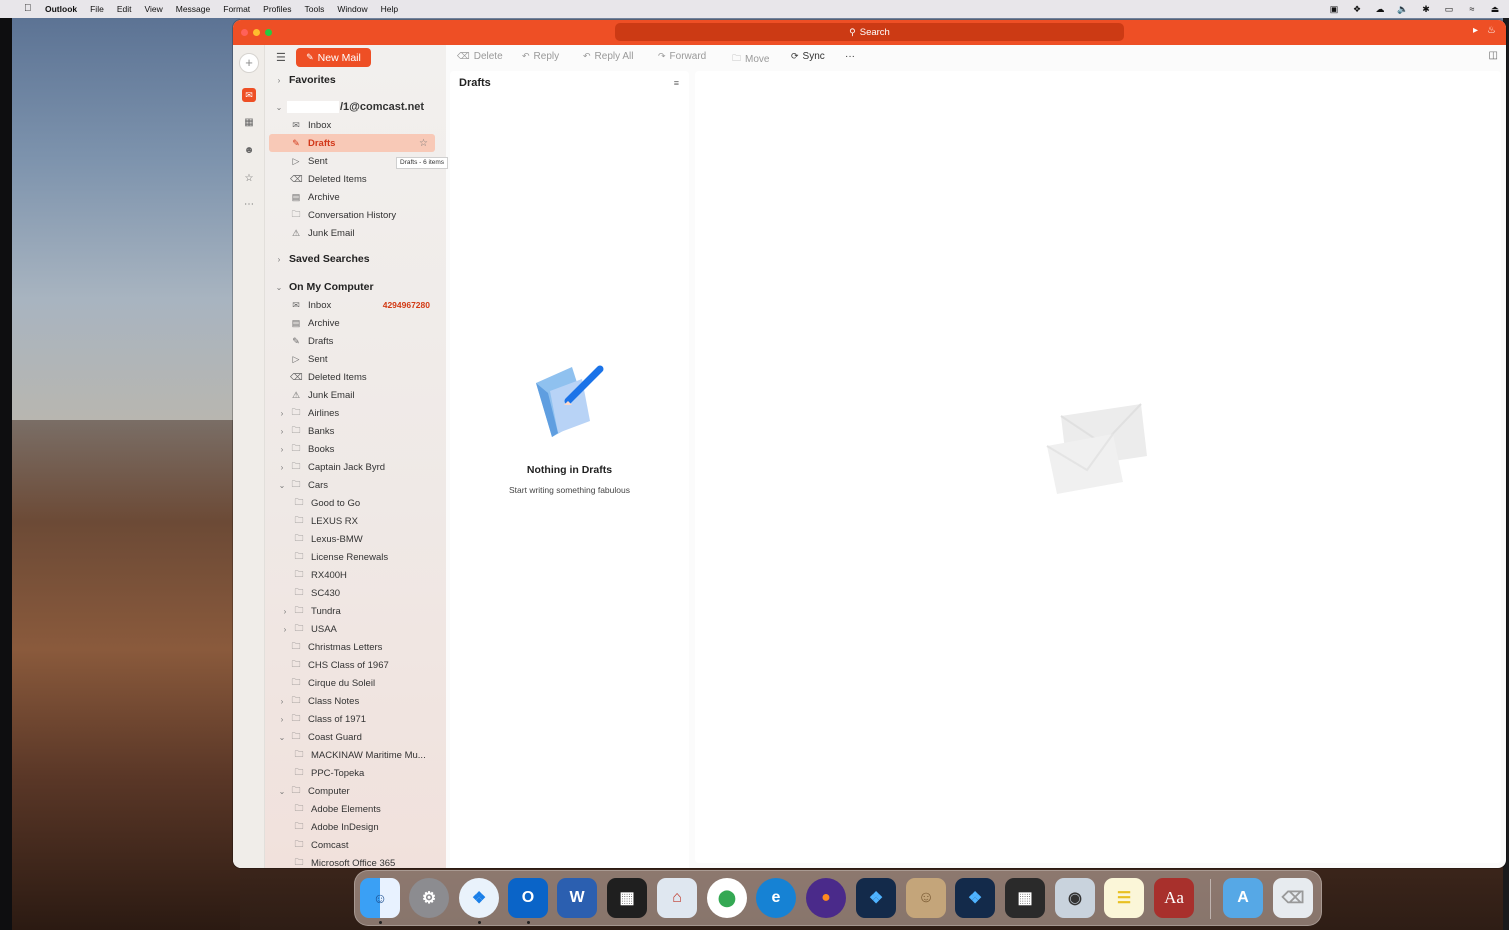 This screenshot has height=930, width=1509. Describe the element at coordinates (315, 9) in the screenshot. I see `menu-tools: Tools` at that location.